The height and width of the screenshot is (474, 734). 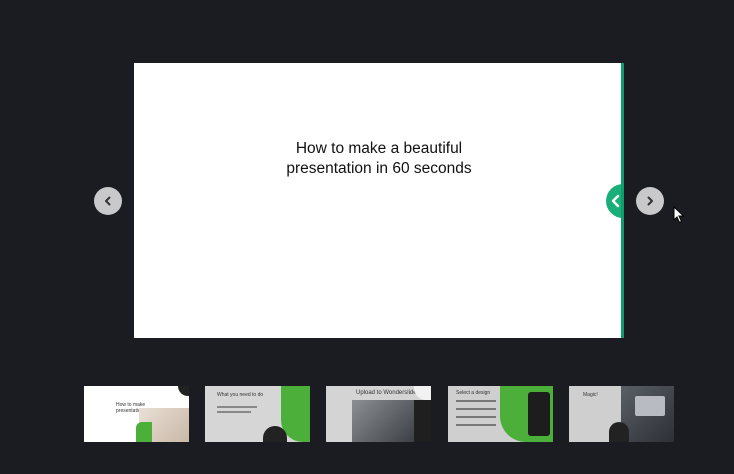 What do you see at coordinates (257, 414) in the screenshot?
I see `thumbnail-slide-2: What you need to do` at bounding box center [257, 414].